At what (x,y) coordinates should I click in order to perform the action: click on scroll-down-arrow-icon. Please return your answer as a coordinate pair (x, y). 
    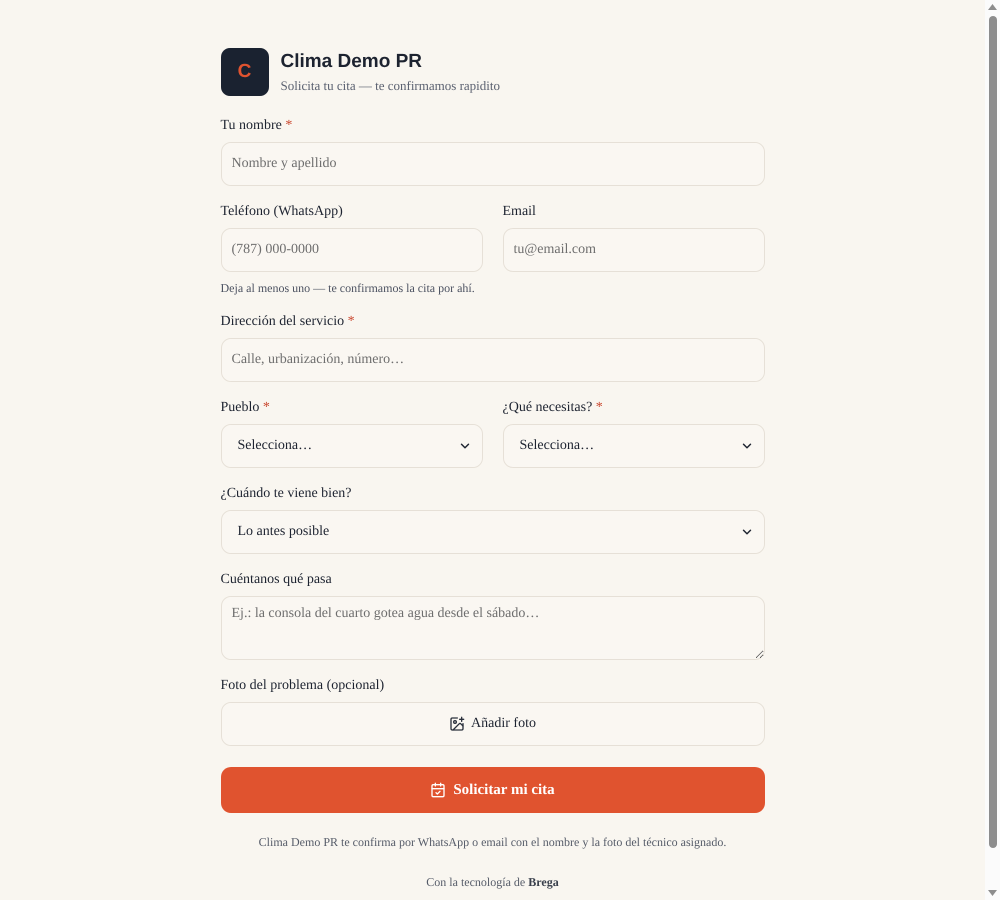
    Looking at the image, I should click on (992, 893).